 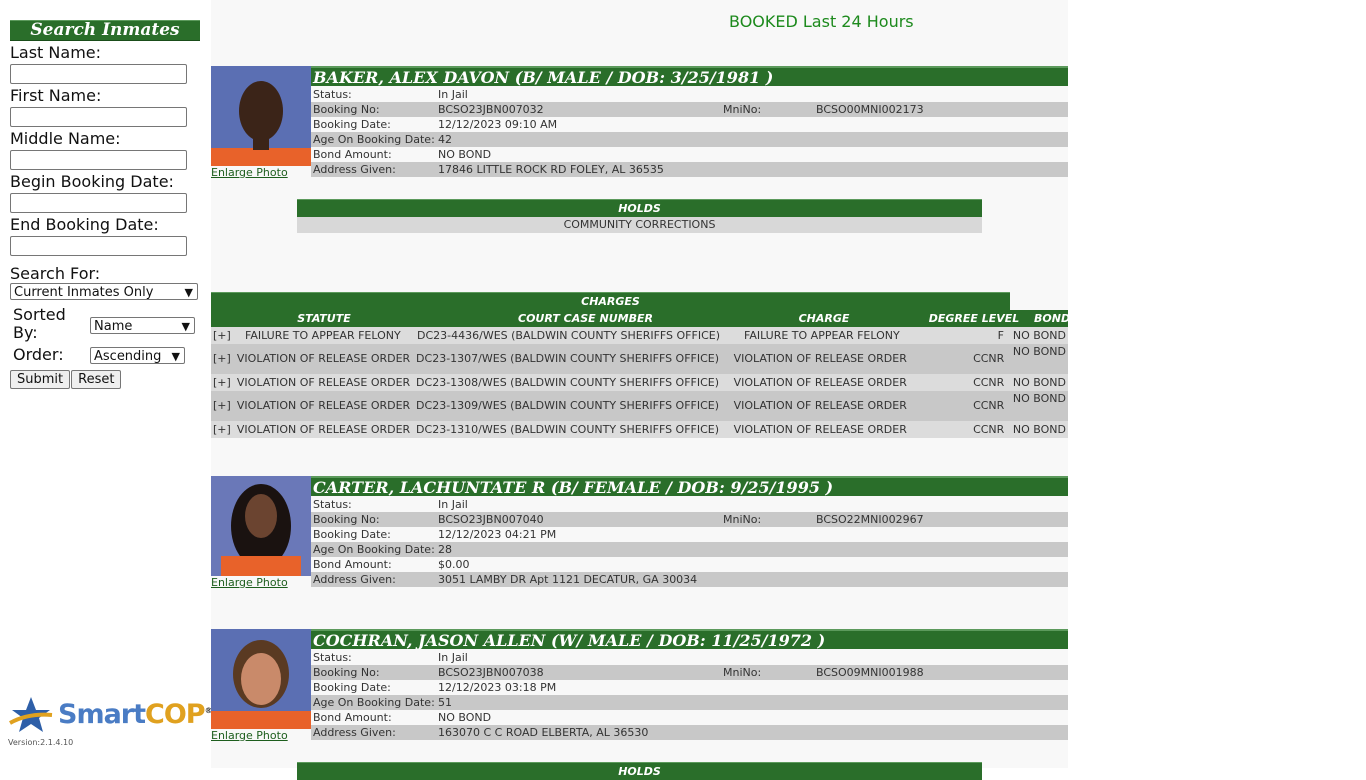 I want to click on holds-table: HOLDS COMMUNITY CORRECTIONS, so click(x=639, y=216).